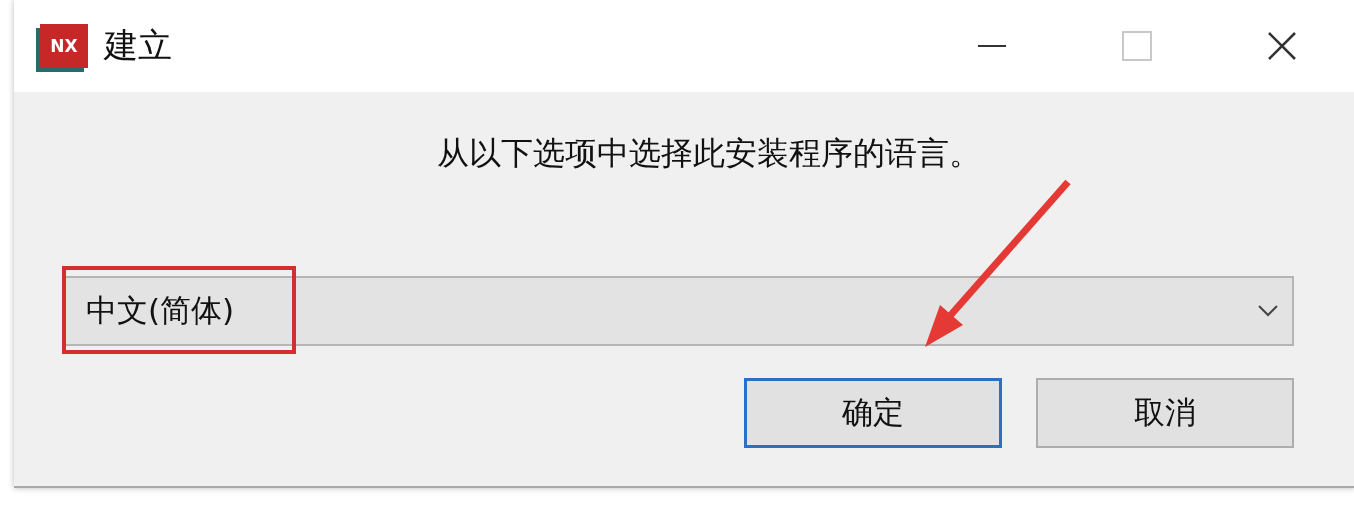 This screenshot has width=1354, height=508. I want to click on language-dropdown: 中文(简体), so click(679, 311).